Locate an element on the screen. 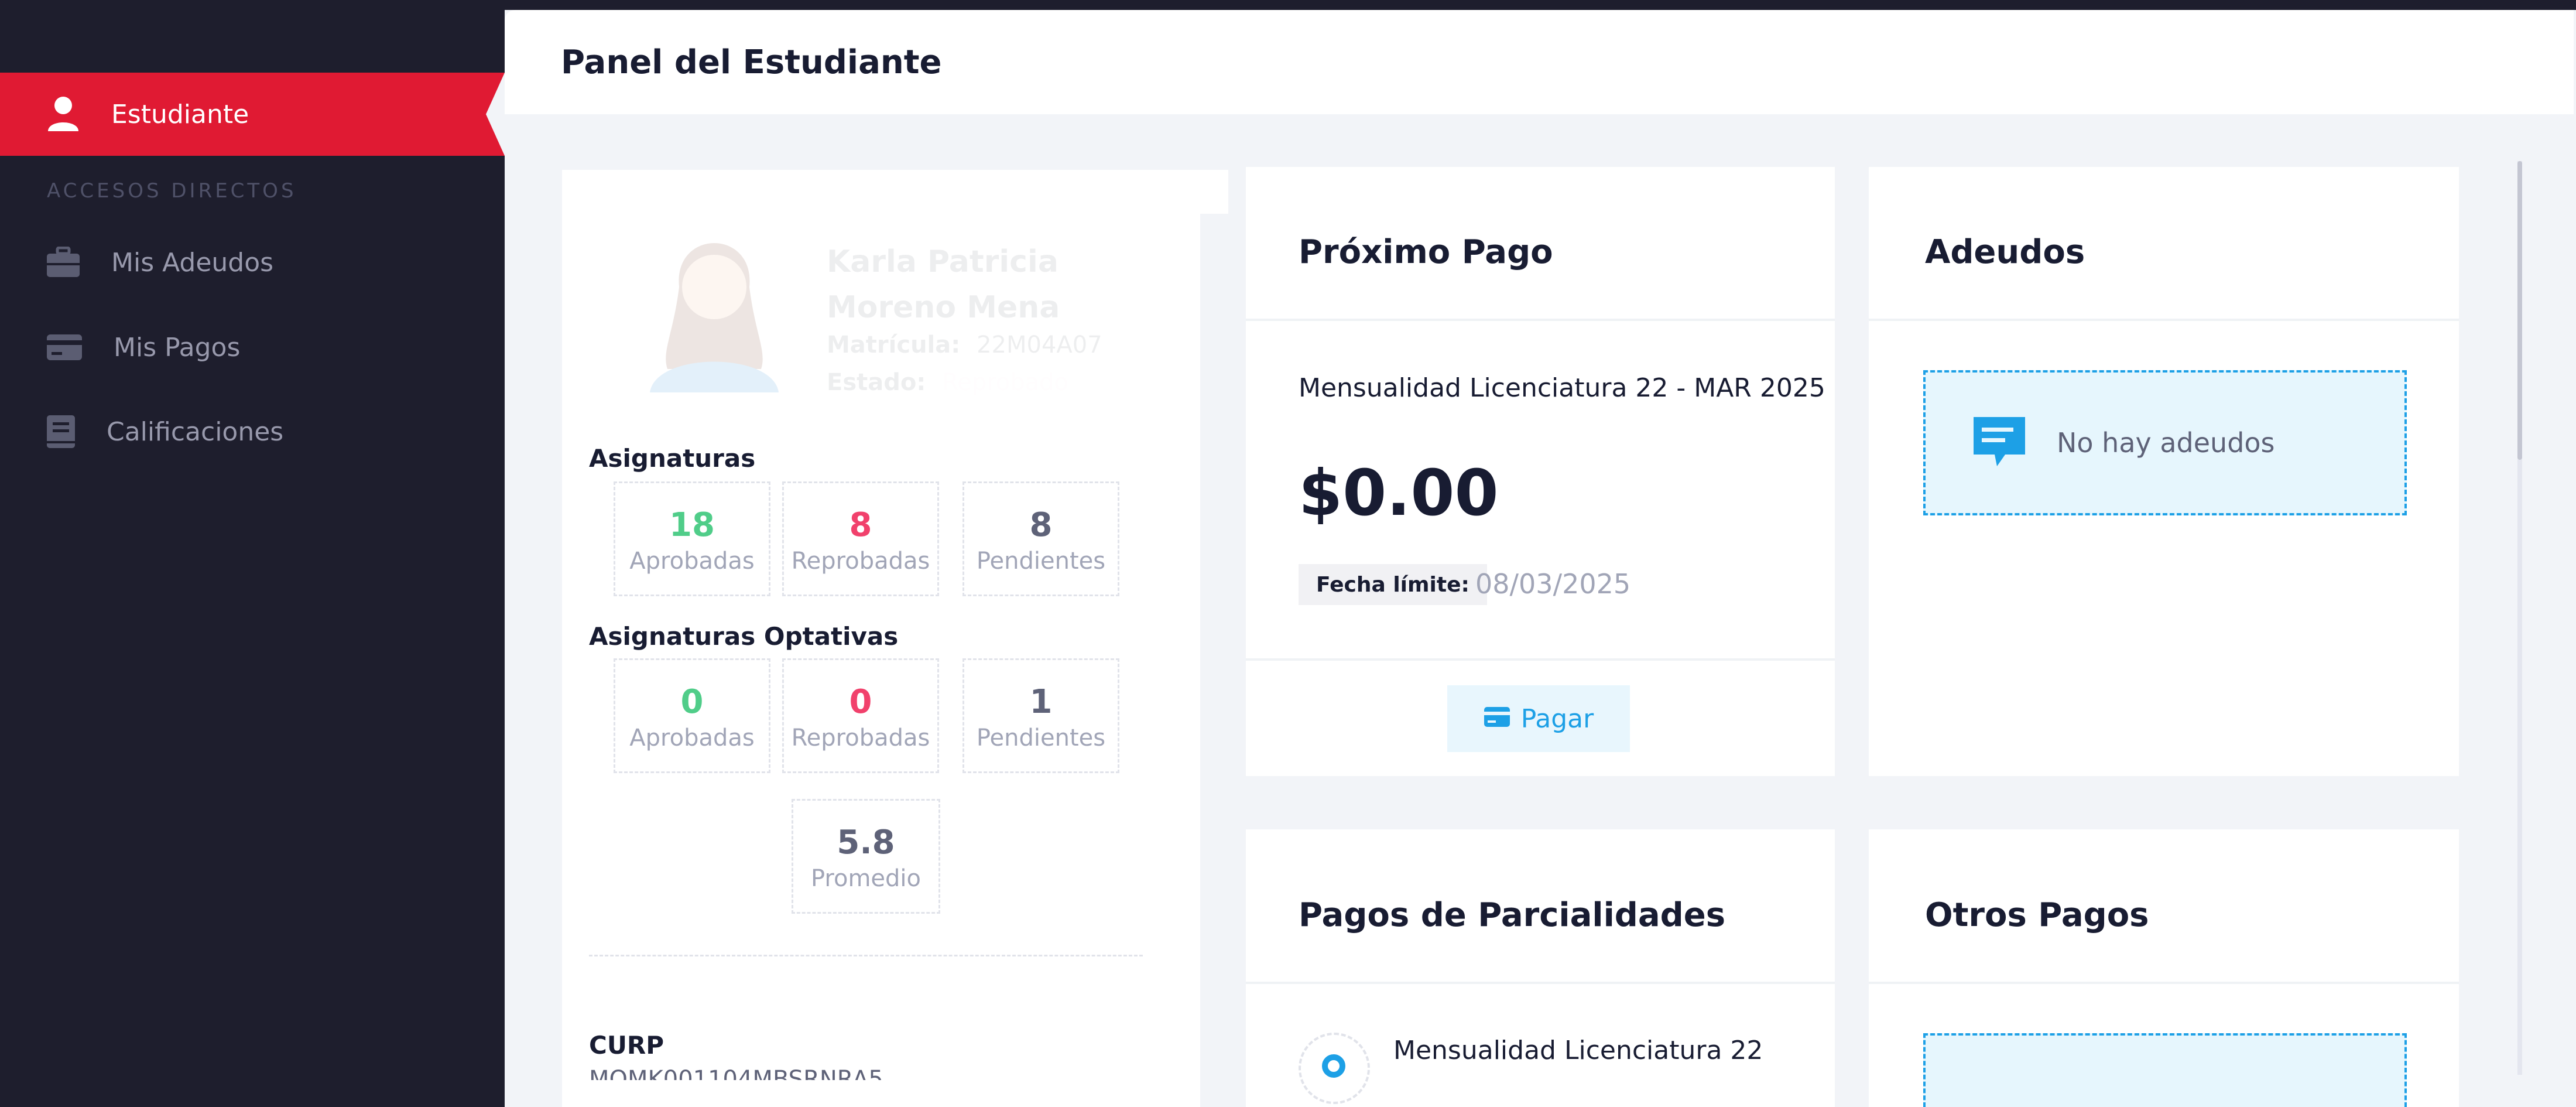 The height and width of the screenshot is (1107, 2576). stat-reprobadas: 8 Reprobadas is located at coordinates (860, 538).